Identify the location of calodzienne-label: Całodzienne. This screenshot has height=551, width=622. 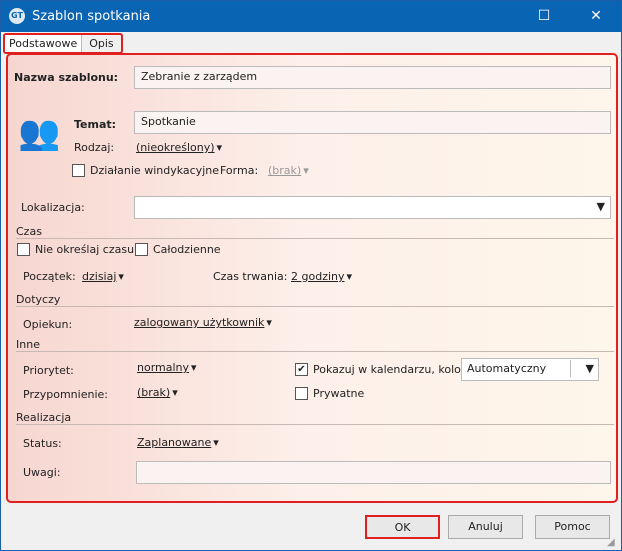
(187, 249).